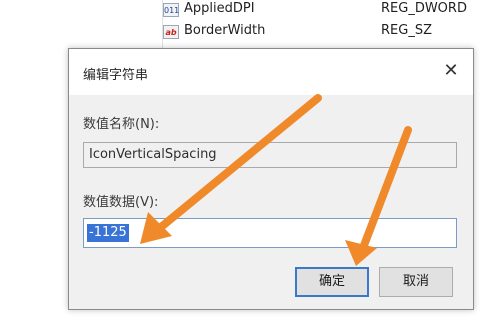 This screenshot has height=320, width=480. What do you see at coordinates (116, 75) in the screenshot?
I see `dialog-title: 编辑字符串` at bounding box center [116, 75].